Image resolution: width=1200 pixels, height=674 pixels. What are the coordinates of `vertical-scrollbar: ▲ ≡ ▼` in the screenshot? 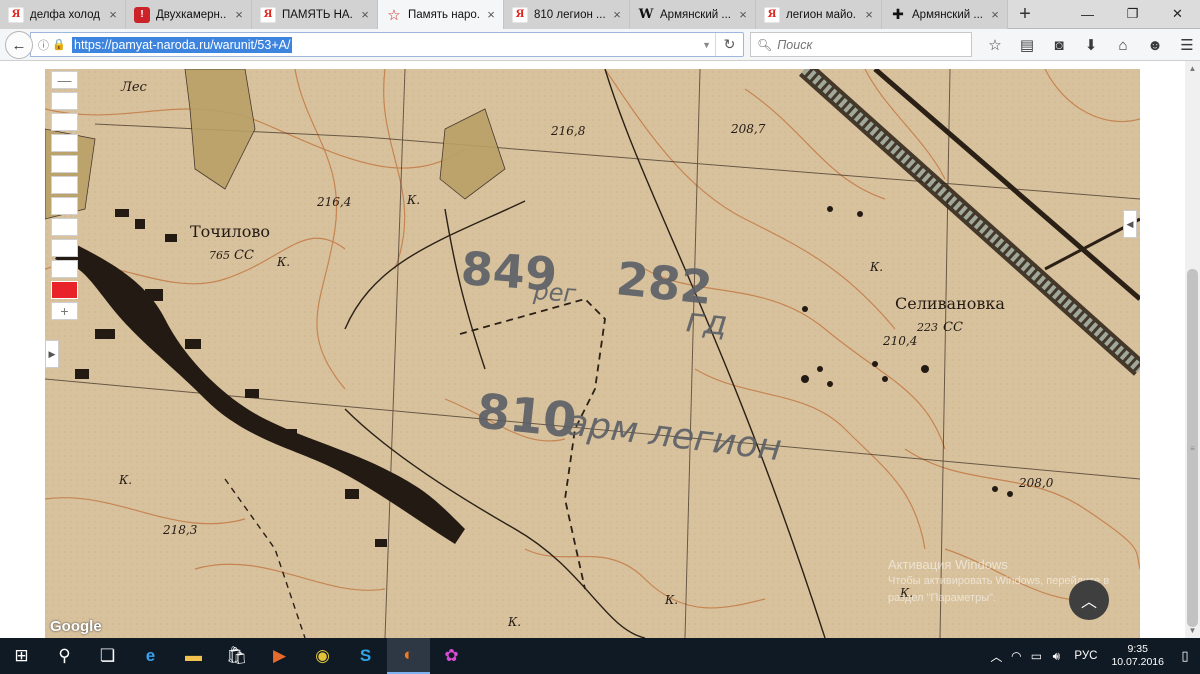 It's located at (1192, 349).